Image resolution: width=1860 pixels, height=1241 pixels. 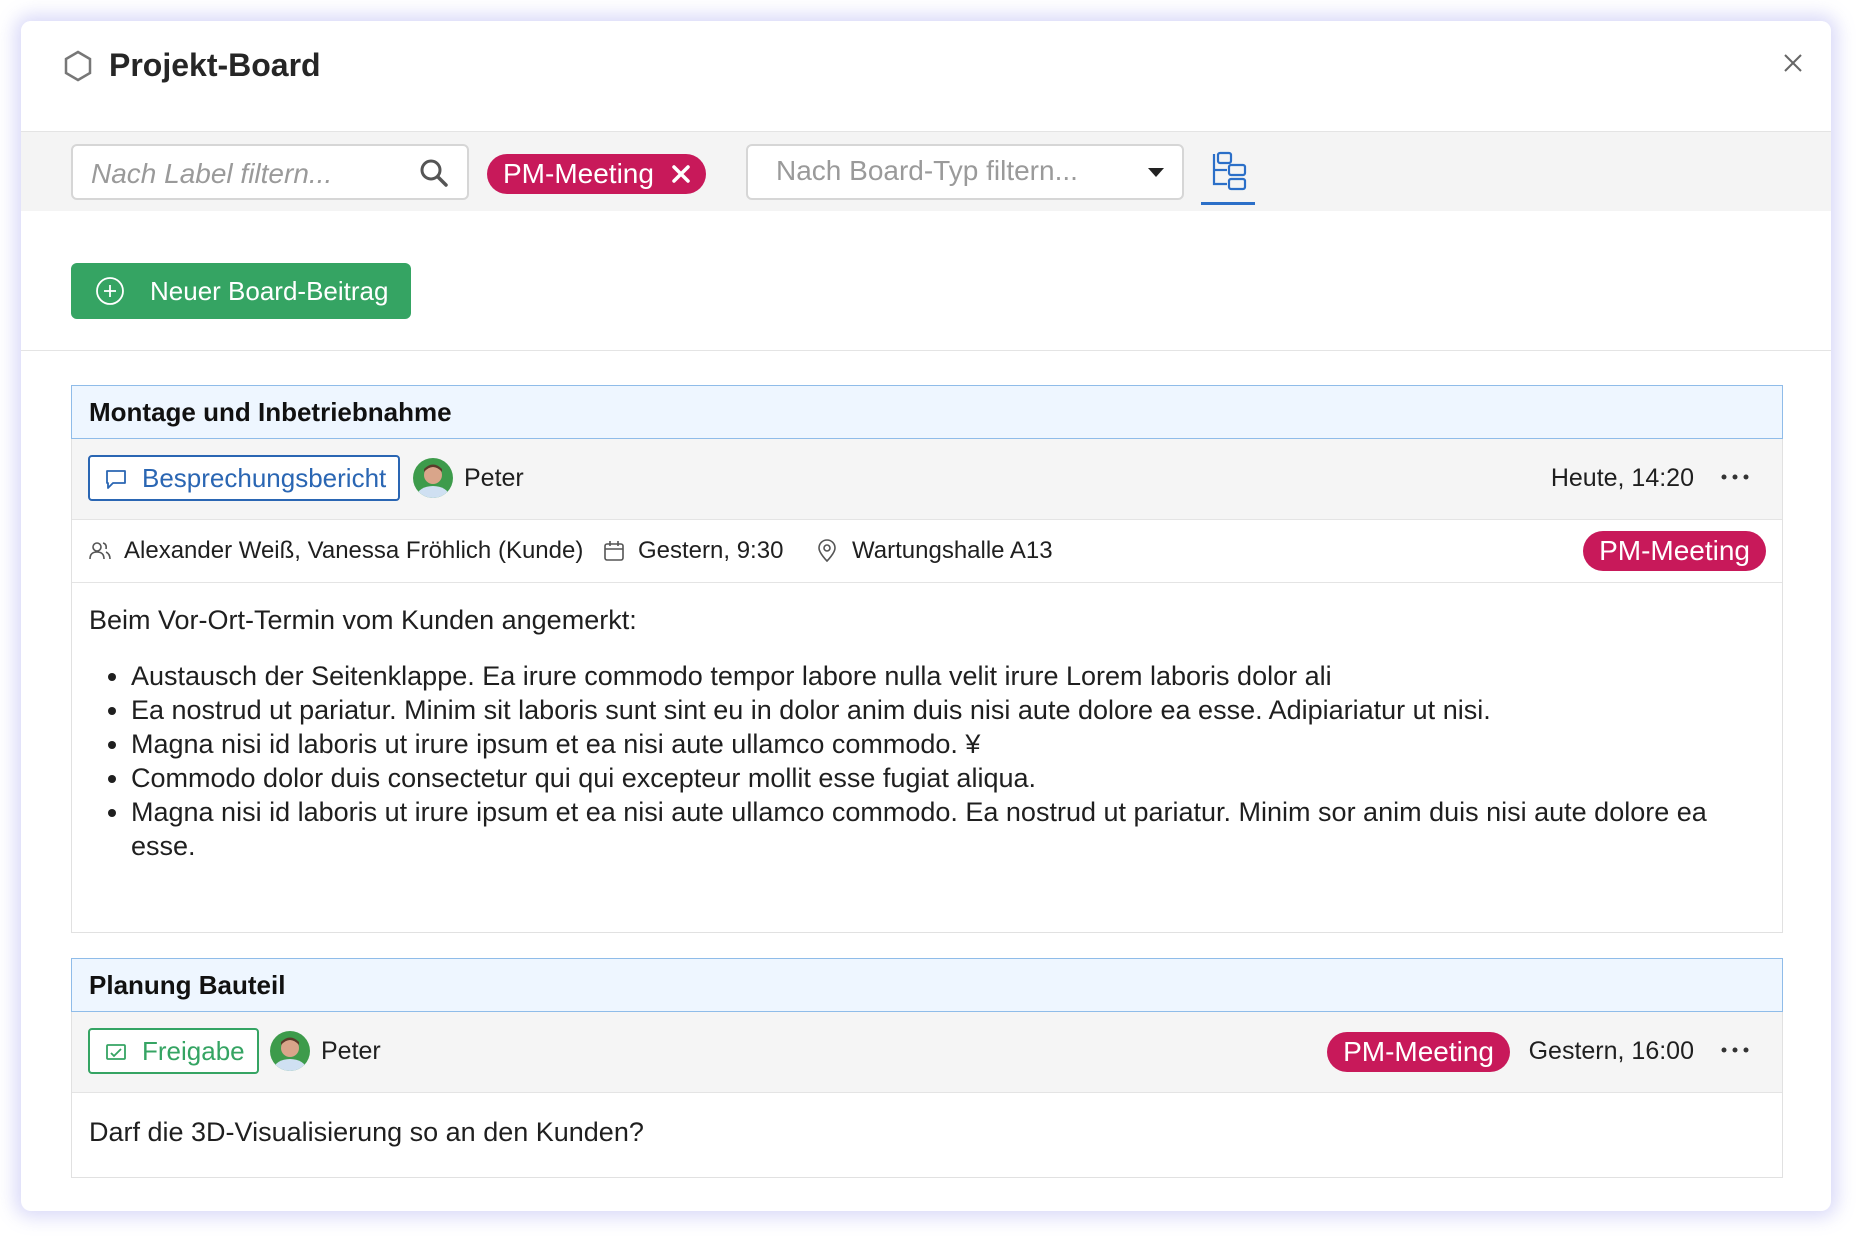 What do you see at coordinates (193, 1051) in the screenshot?
I see `post-type-label: Freigabe` at bounding box center [193, 1051].